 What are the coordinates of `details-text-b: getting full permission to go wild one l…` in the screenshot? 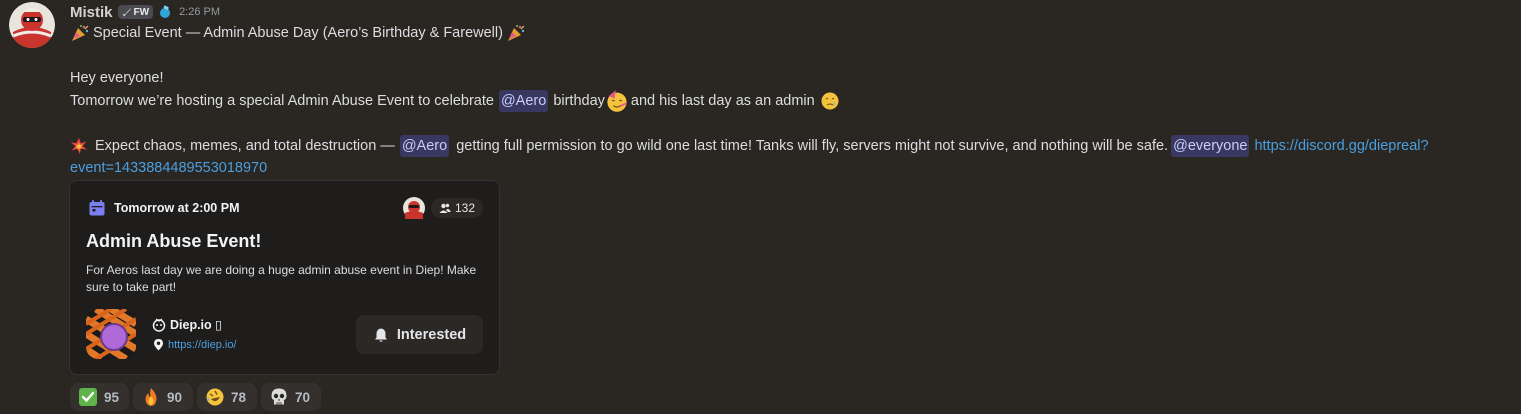 It's located at (812, 145).